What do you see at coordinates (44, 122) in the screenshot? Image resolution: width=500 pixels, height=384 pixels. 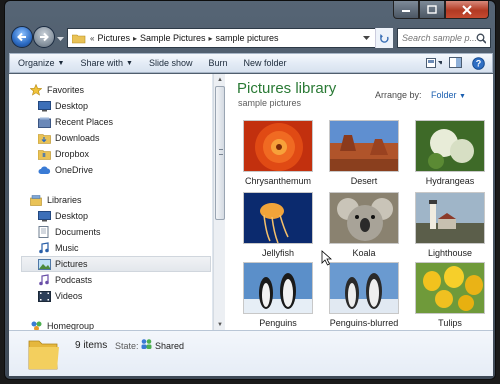 I see `recent-places-icon` at bounding box center [44, 122].